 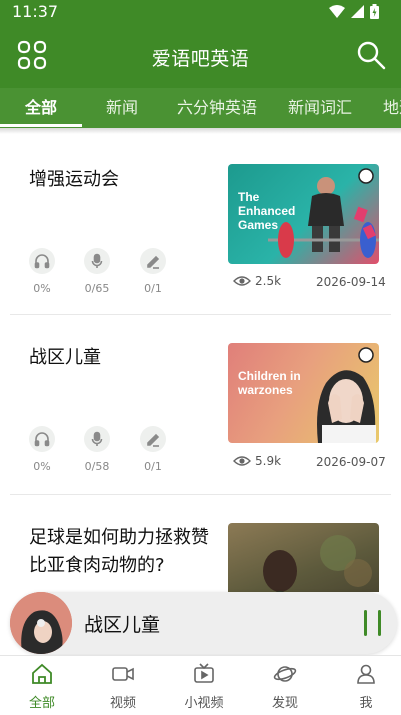 I want to click on thumbnail-caption: Children in warzones, so click(x=269, y=383).